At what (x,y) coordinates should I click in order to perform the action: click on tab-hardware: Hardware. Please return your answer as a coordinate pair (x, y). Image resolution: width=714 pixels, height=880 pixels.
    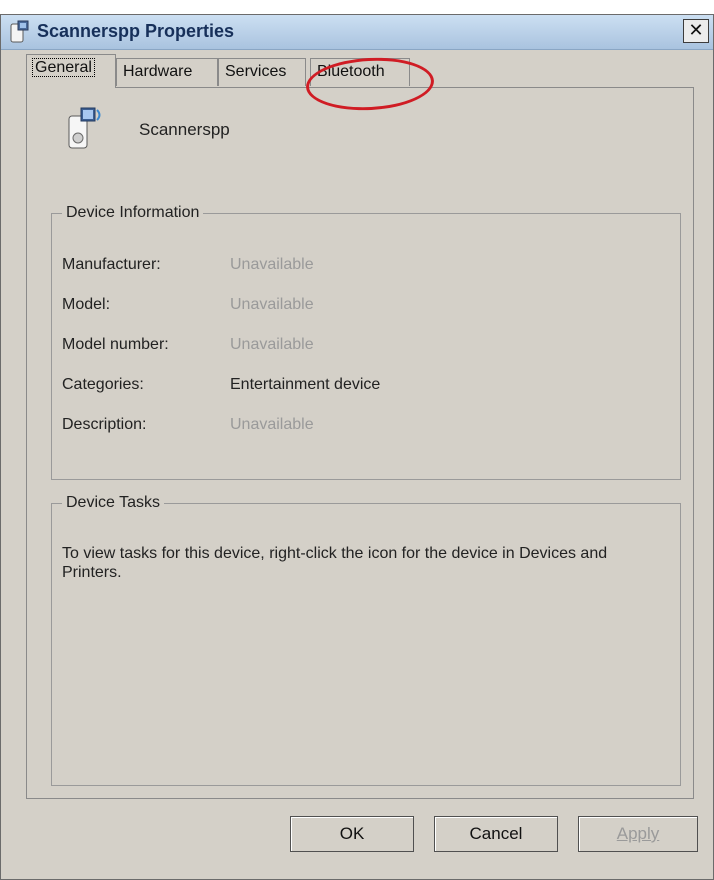
    Looking at the image, I should click on (167, 72).